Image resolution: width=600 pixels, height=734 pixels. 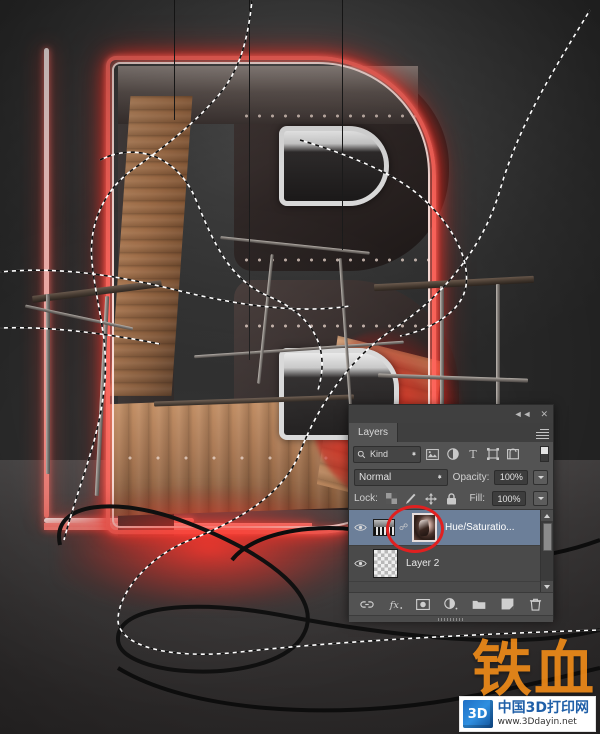 What do you see at coordinates (511, 477) in the screenshot?
I see `opacity-input: 100%` at bounding box center [511, 477].